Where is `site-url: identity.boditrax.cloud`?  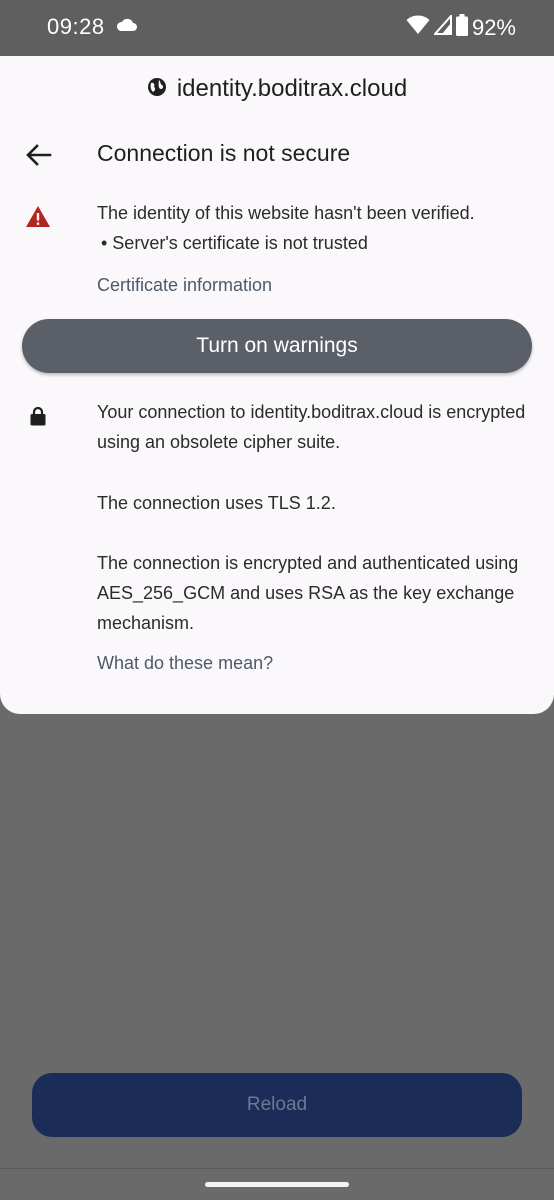 site-url: identity.boditrax.cloud is located at coordinates (292, 88).